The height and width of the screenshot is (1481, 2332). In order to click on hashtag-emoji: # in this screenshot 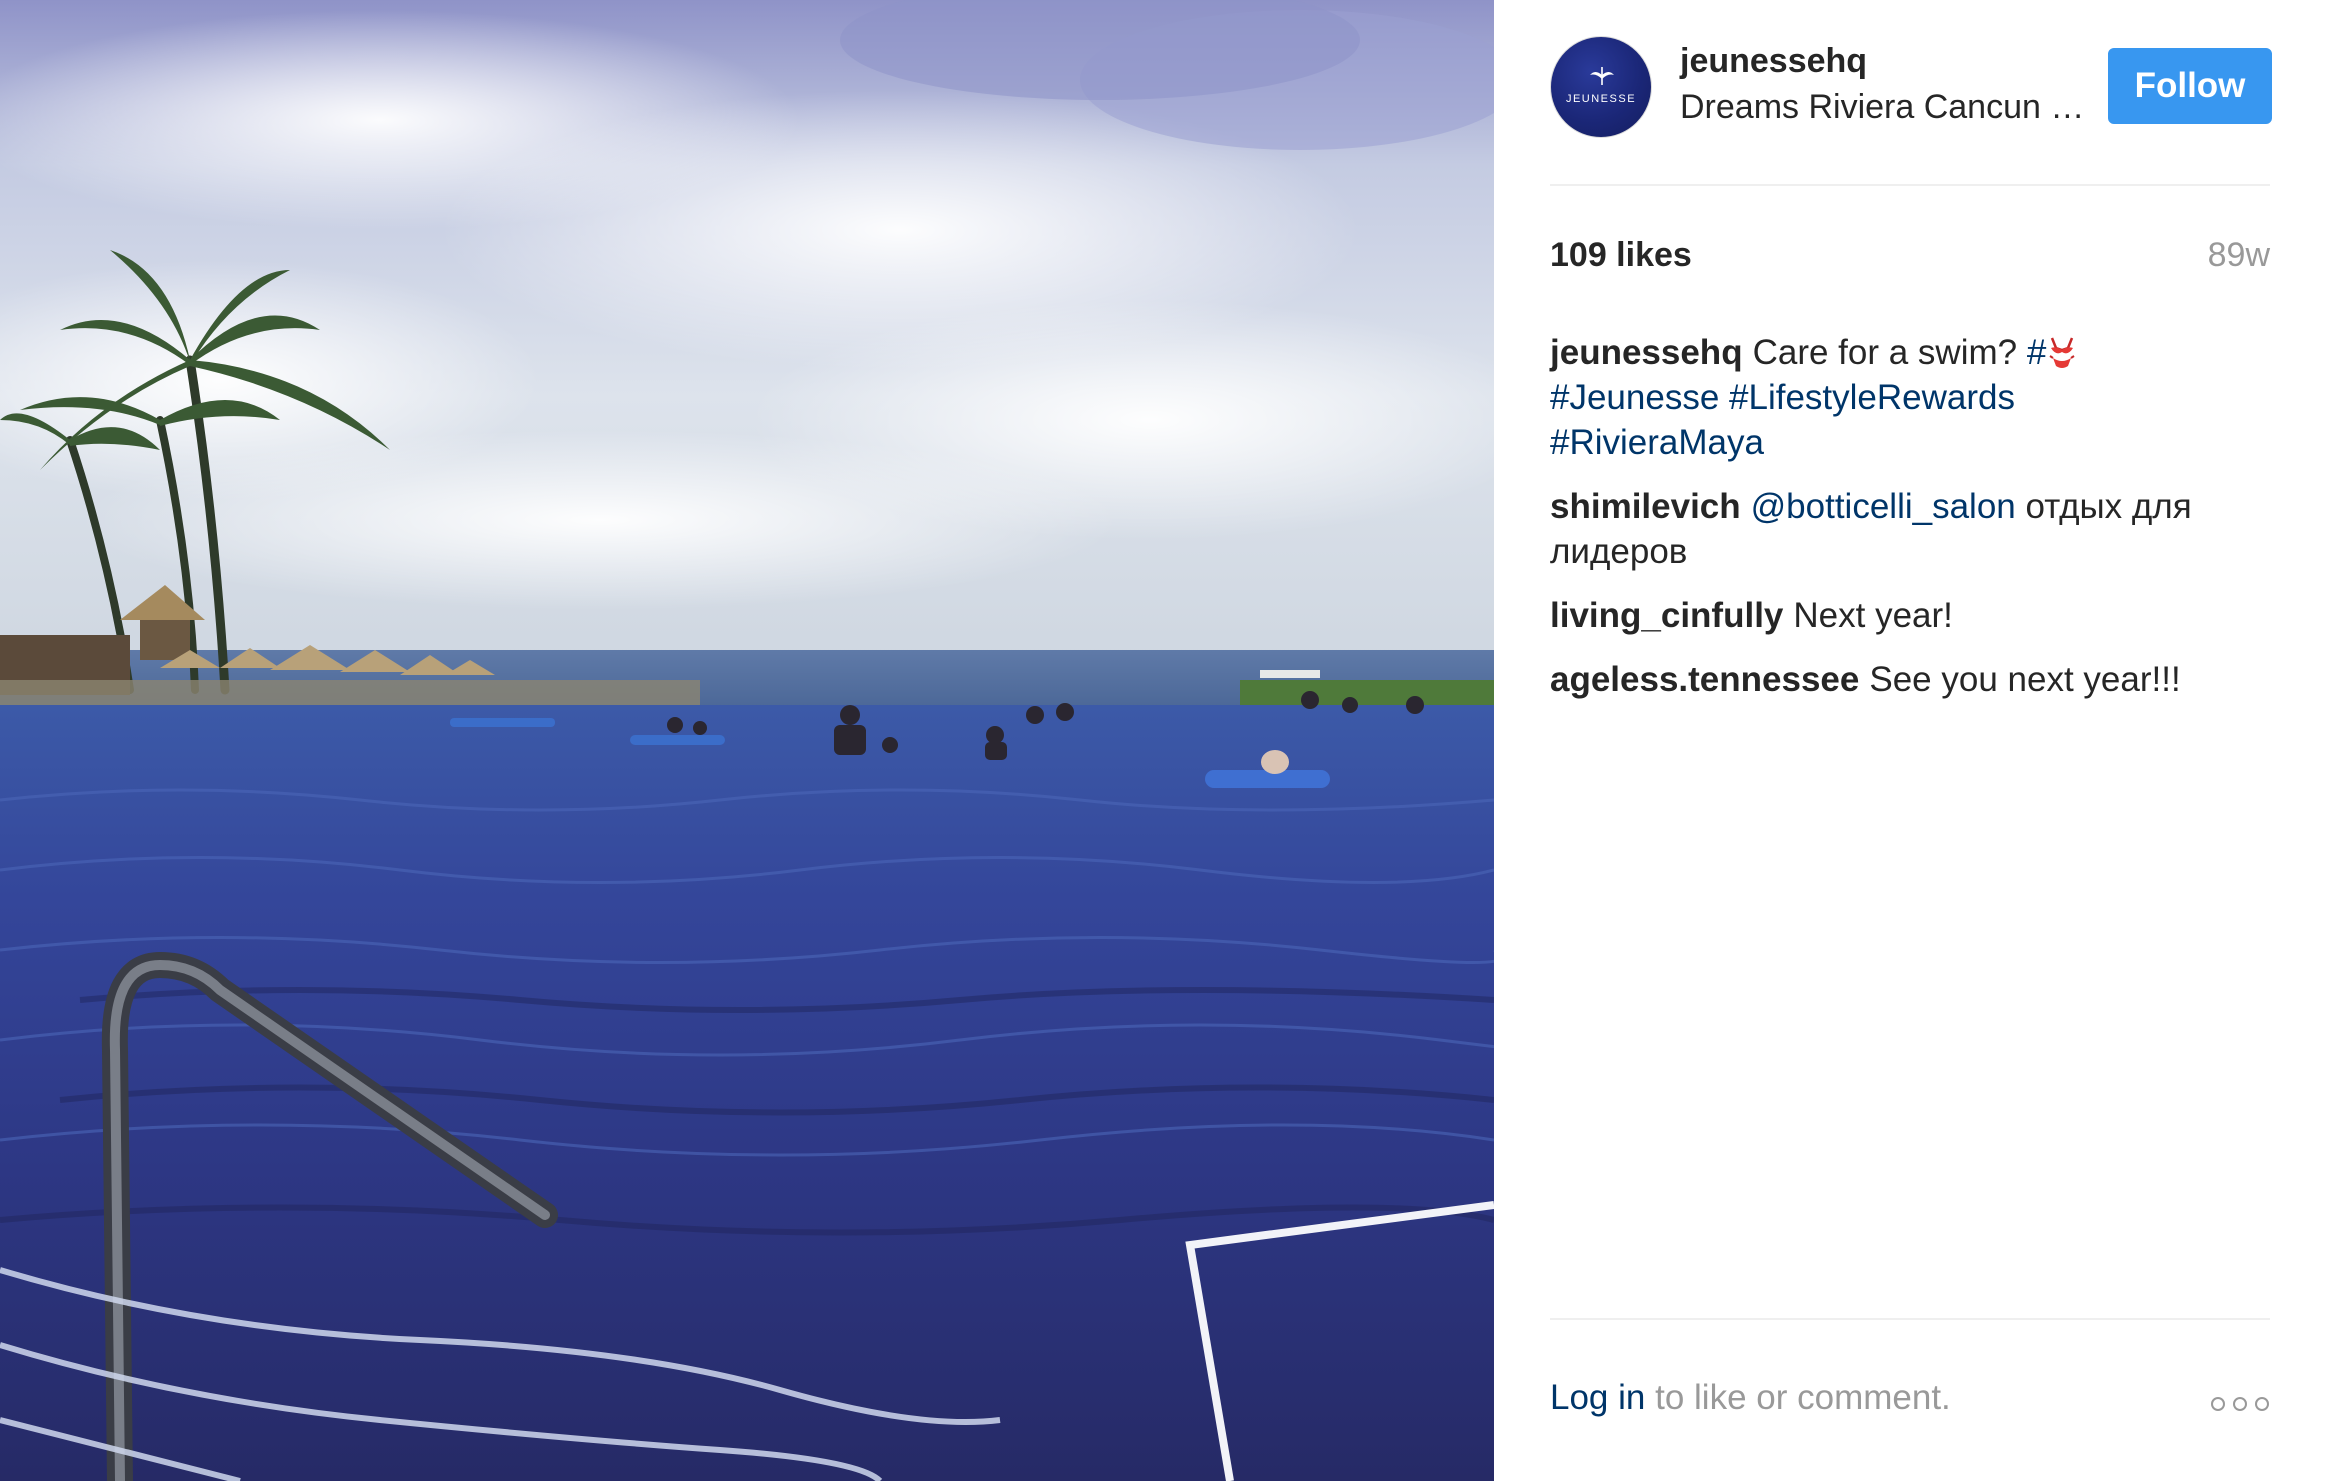, I will do `click(2052, 352)`.